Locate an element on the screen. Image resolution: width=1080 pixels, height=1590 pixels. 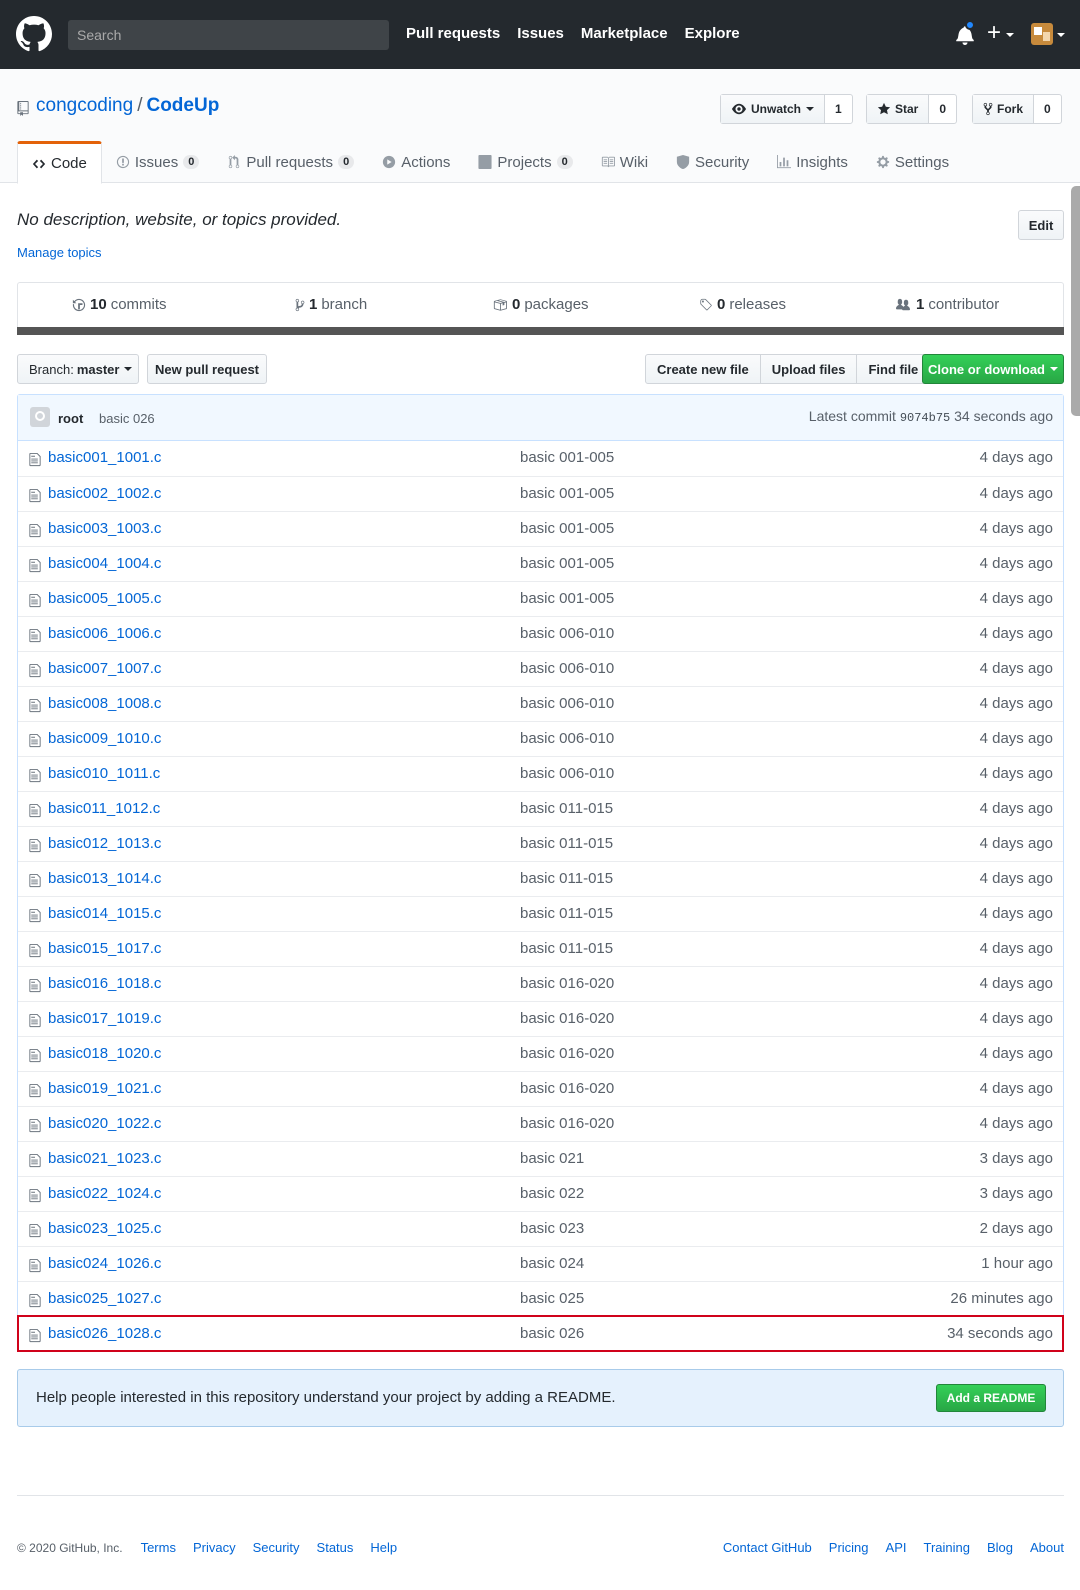
add-readme-button: Add a README is located at coordinates (991, 1398).